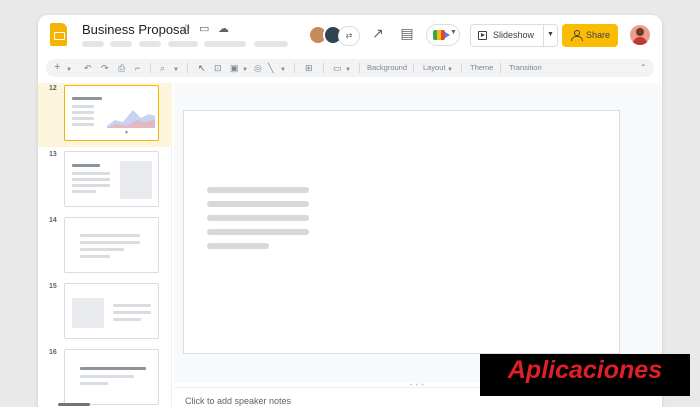  Describe the element at coordinates (53, 286) in the screenshot. I see `slide-number: 15` at that location.